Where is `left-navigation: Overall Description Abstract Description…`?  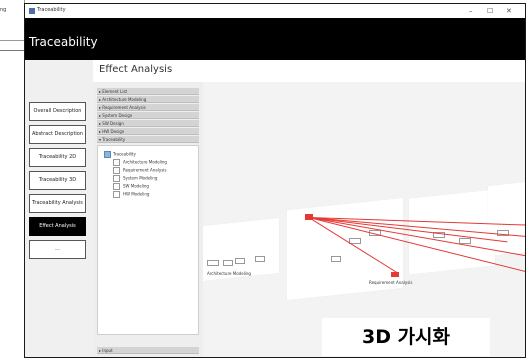
left-navigation: Overall Description Abstract Description… is located at coordinates (59, 208).